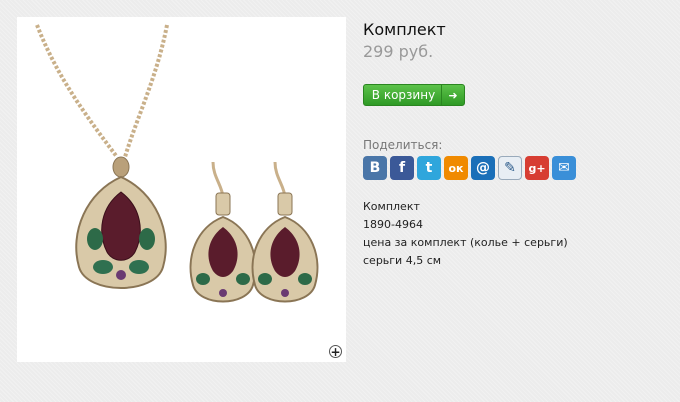 This screenshot has height=402, width=680. I want to click on share-label: Поделиться:, so click(403, 145).